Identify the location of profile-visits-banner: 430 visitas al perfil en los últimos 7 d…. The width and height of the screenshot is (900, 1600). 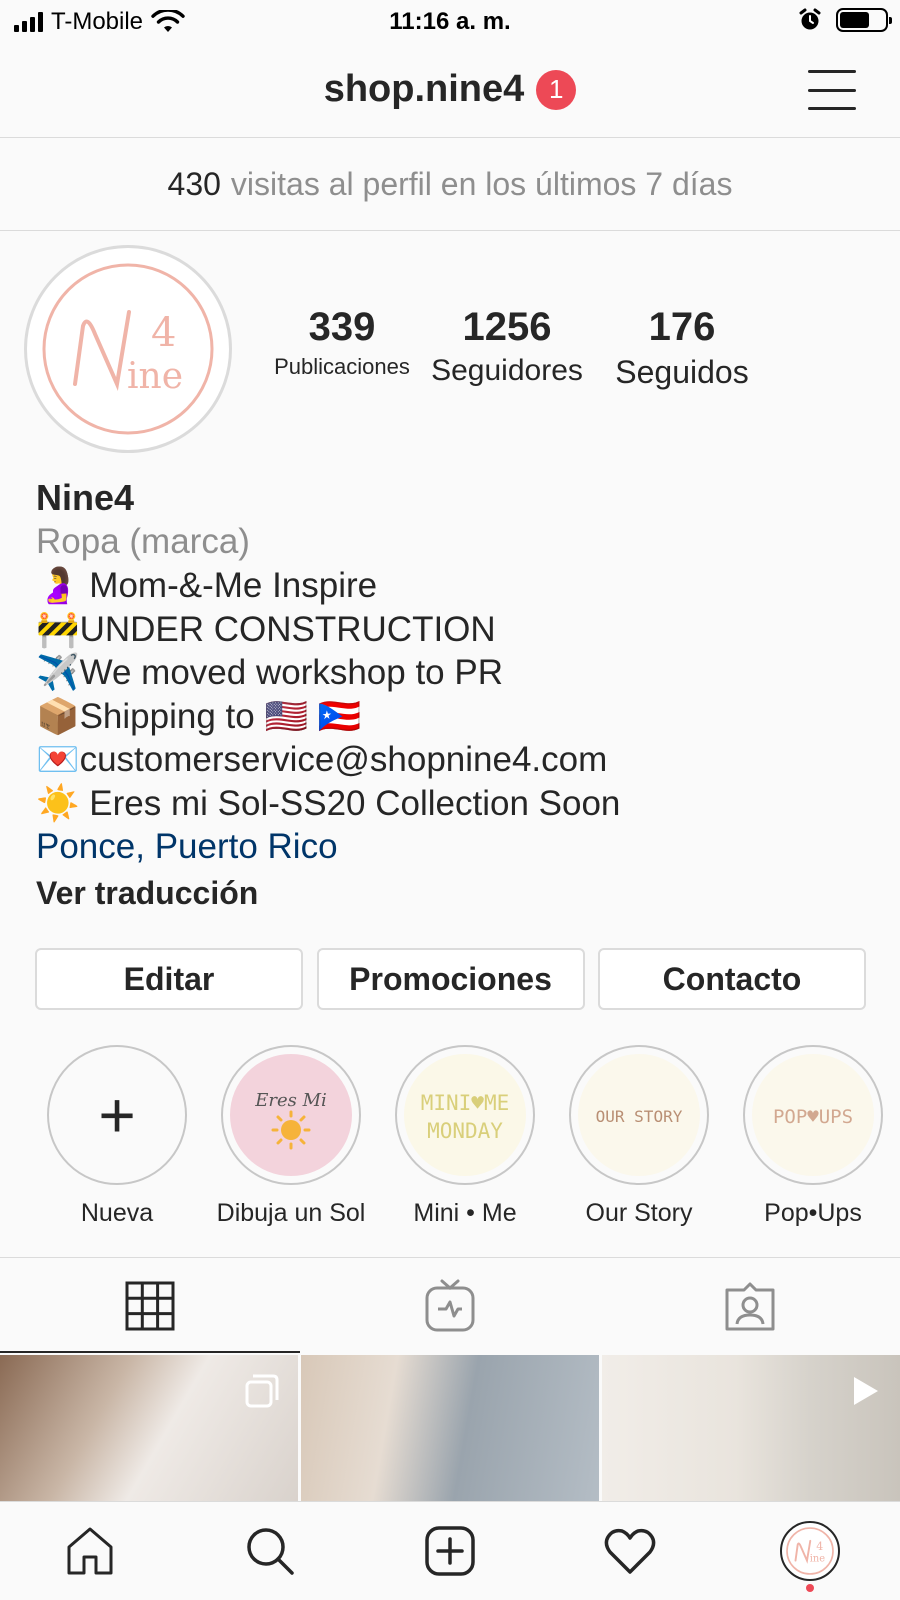
(450, 184).